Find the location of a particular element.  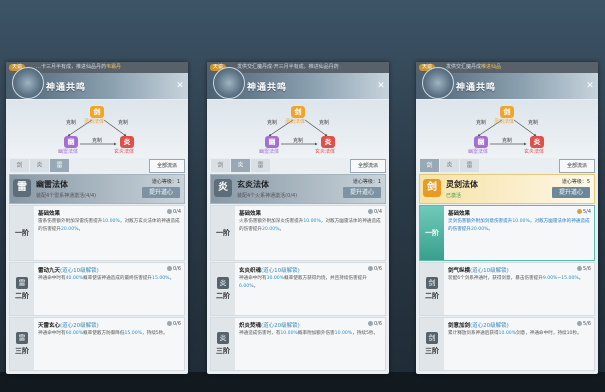

panel-title: 神通共鸣 is located at coordinates (476, 88).